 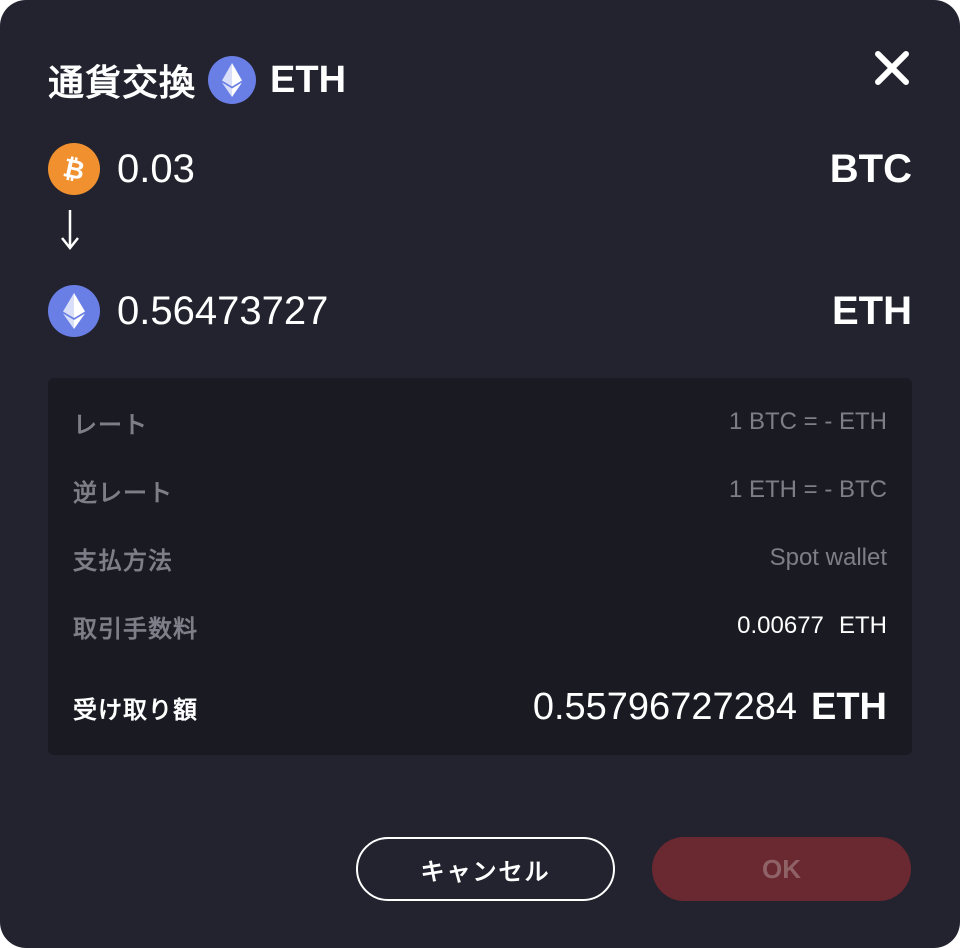 I want to click on from-amount-row: ₿ 0.03 BTC, so click(x=480, y=169).